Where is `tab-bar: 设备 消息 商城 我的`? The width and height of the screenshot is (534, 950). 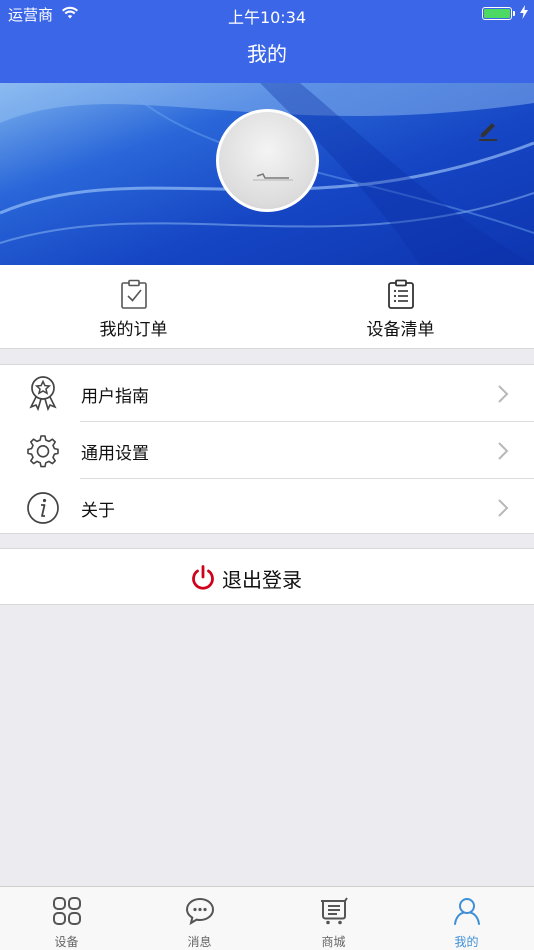 tab-bar: 设备 消息 商城 我的 is located at coordinates (267, 918).